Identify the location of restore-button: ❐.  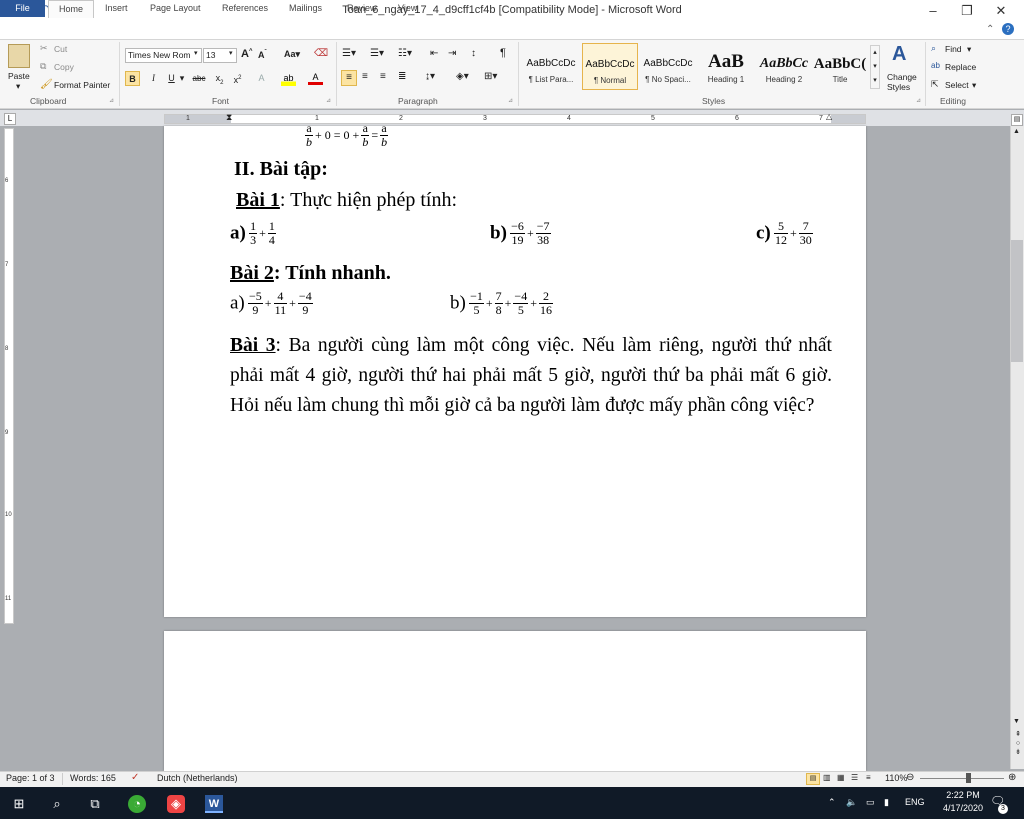
(967, 11).